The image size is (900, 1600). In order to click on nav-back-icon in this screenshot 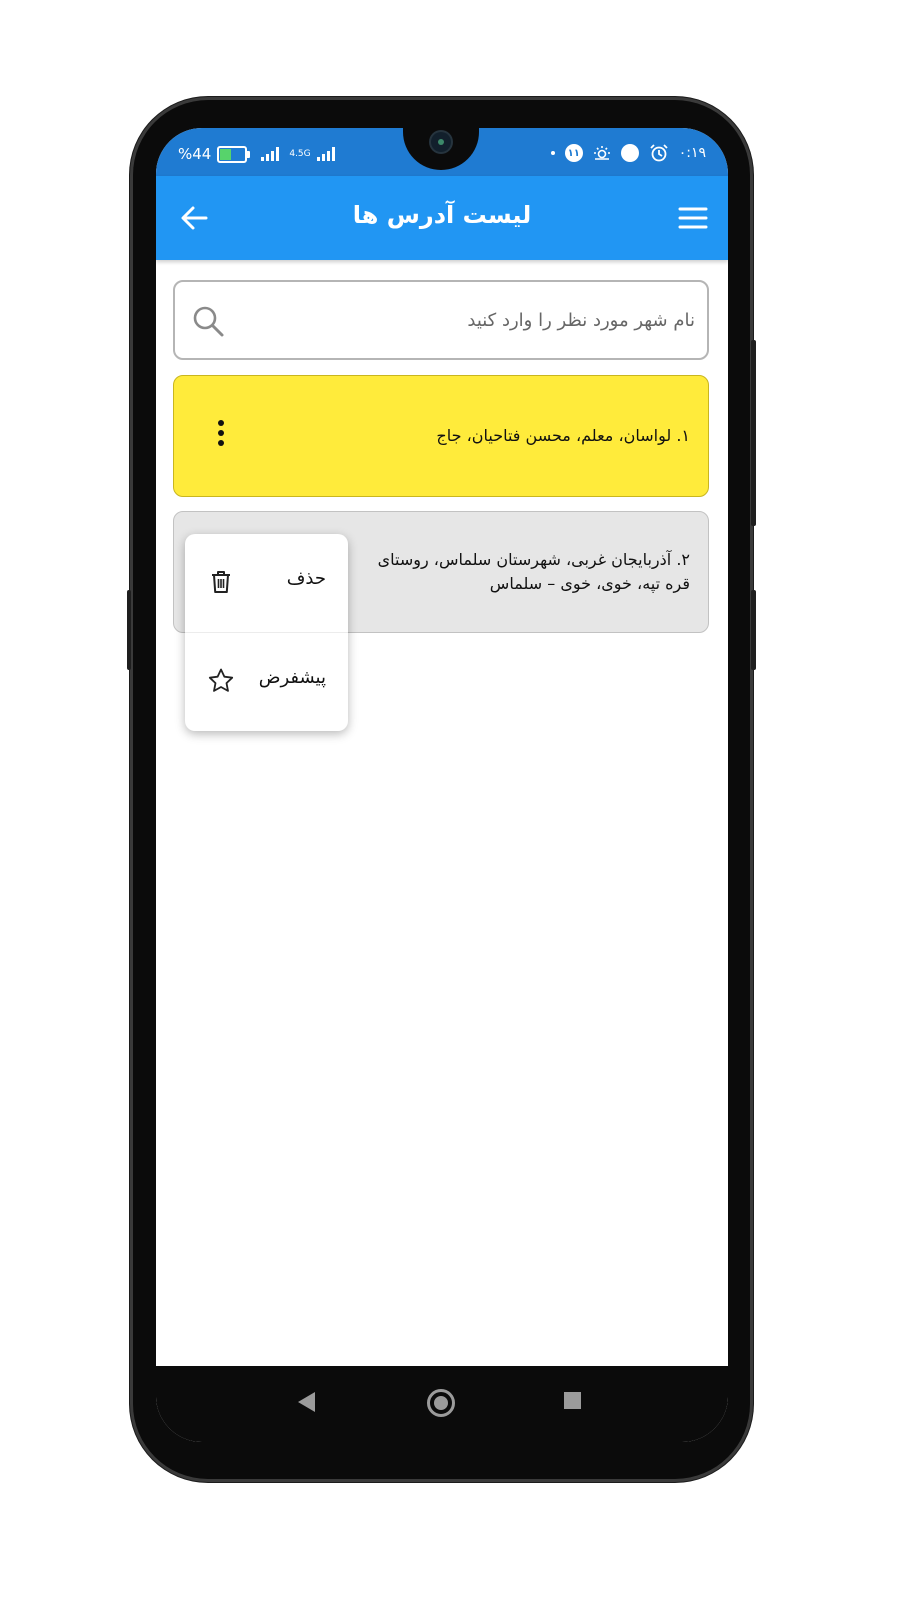, I will do `click(306, 1402)`.